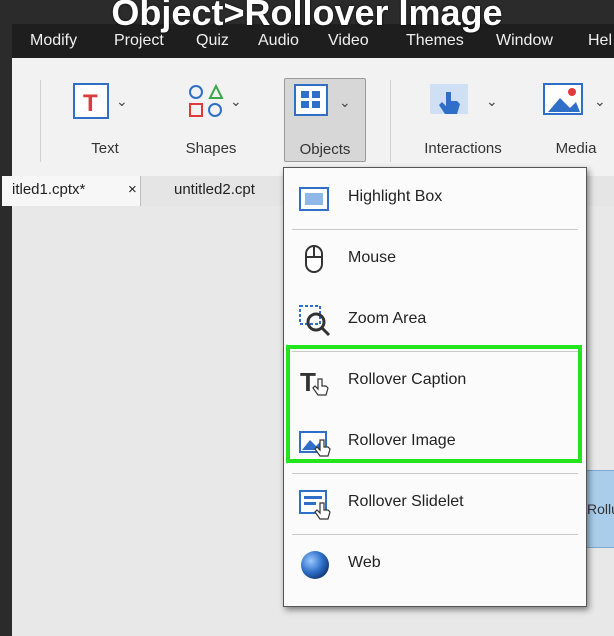 Image resolution: width=614 pixels, height=636 pixels. Describe the element at coordinates (278, 41) in the screenshot. I see `menu-audio: Audio` at that location.